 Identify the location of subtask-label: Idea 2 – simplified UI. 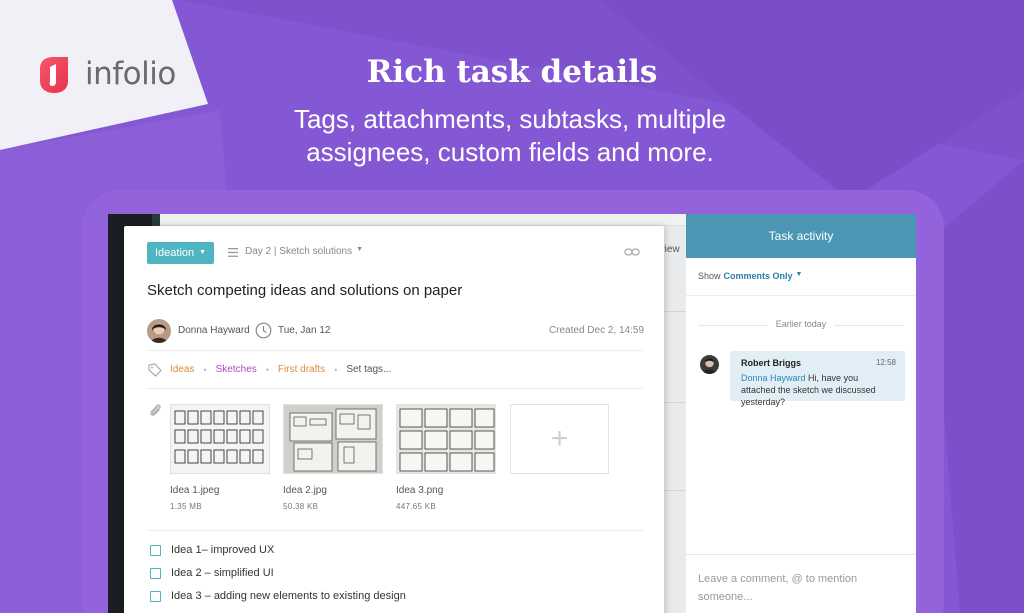
(222, 573).